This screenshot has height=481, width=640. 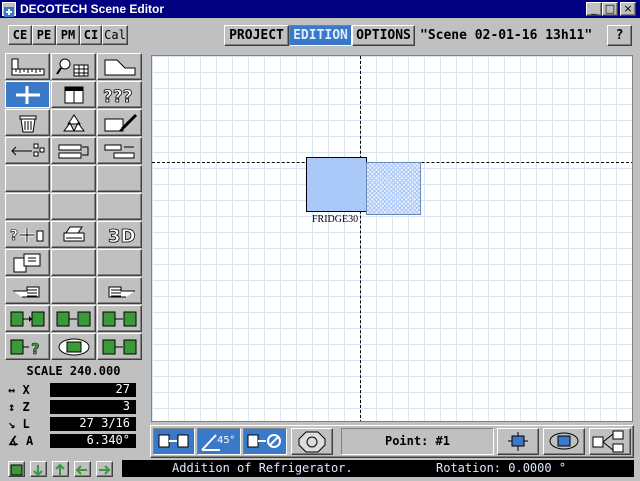 What do you see at coordinates (226, 440) in the screenshot?
I see `svg-text: 45°` at bounding box center [226, 440].